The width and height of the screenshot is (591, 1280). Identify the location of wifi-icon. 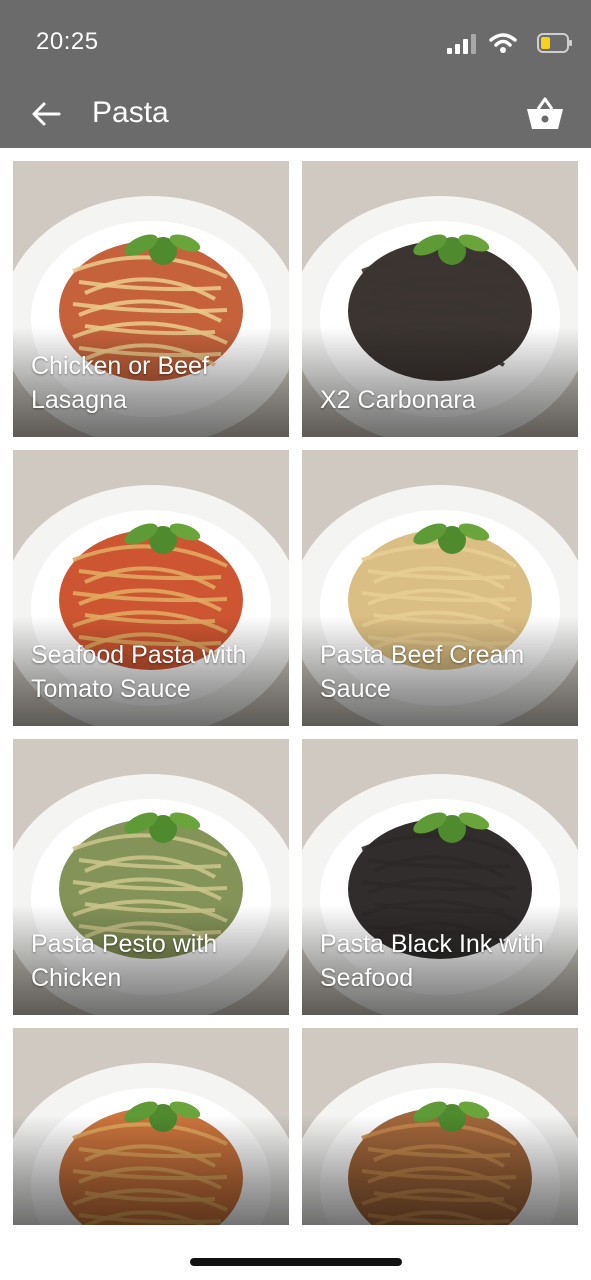
(503, 43).